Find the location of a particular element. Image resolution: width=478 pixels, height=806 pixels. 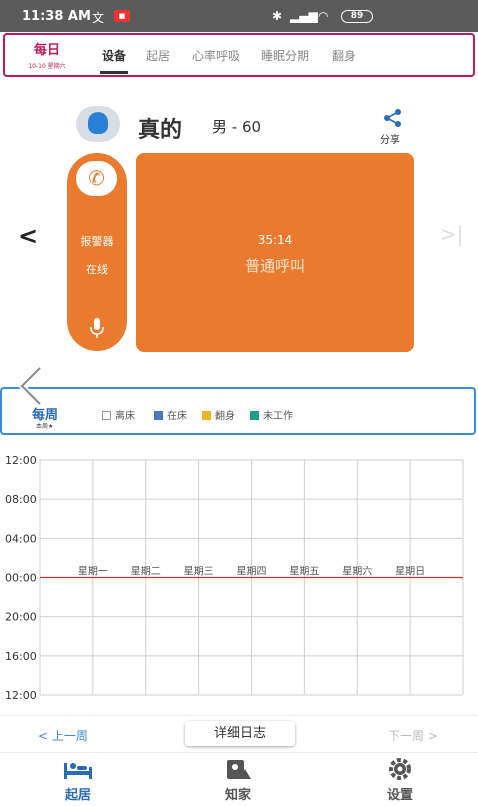

legend-swatch-off-bed is located at coordinates (106, 415).